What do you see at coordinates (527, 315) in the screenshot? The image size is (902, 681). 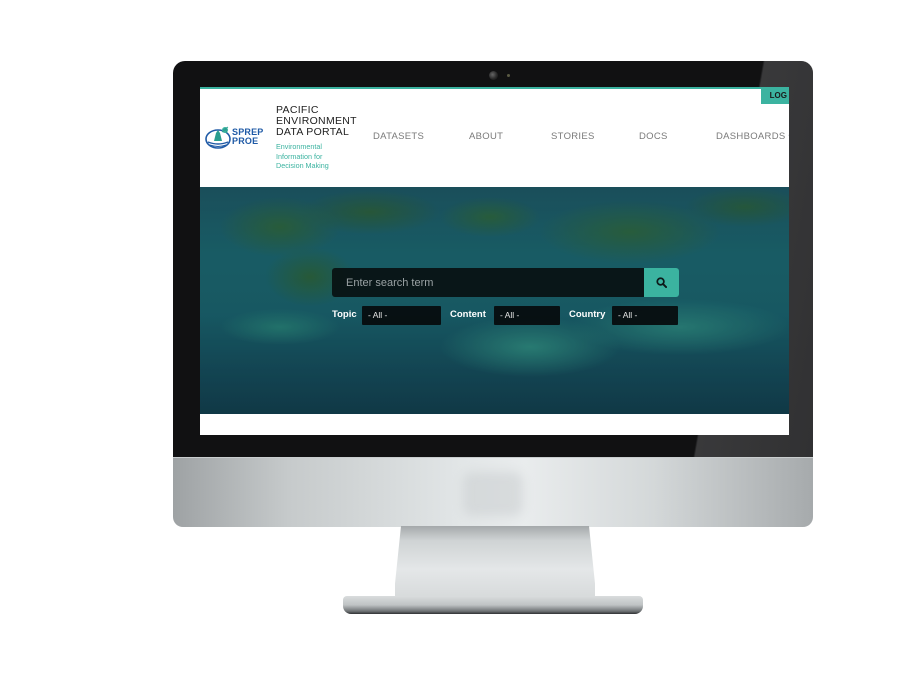 I see `filter-select-content: - All -` at bounding box center [527, 315].